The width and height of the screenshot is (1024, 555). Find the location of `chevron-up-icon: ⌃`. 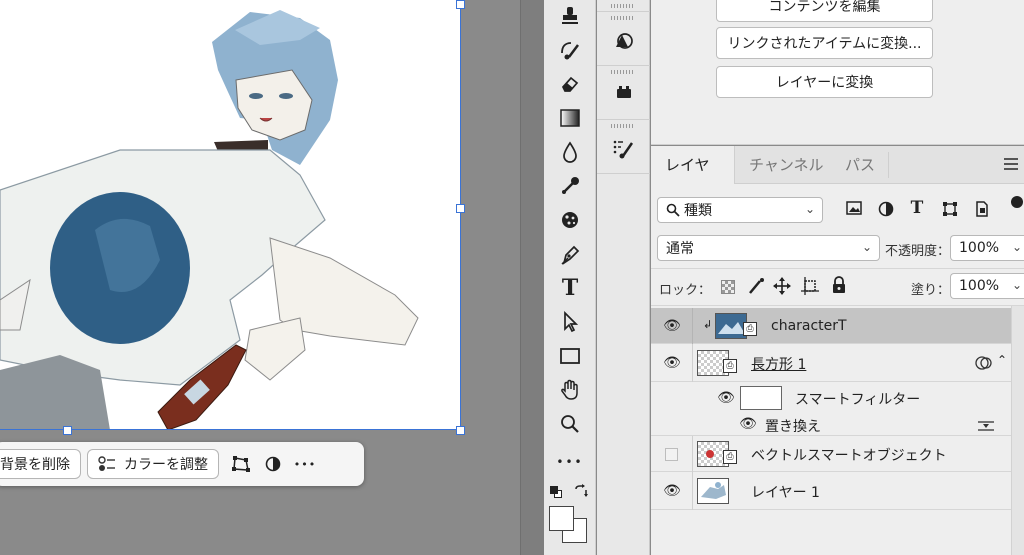

chevron-up-icon: ⌃ is located at coordinates (1002, 360).